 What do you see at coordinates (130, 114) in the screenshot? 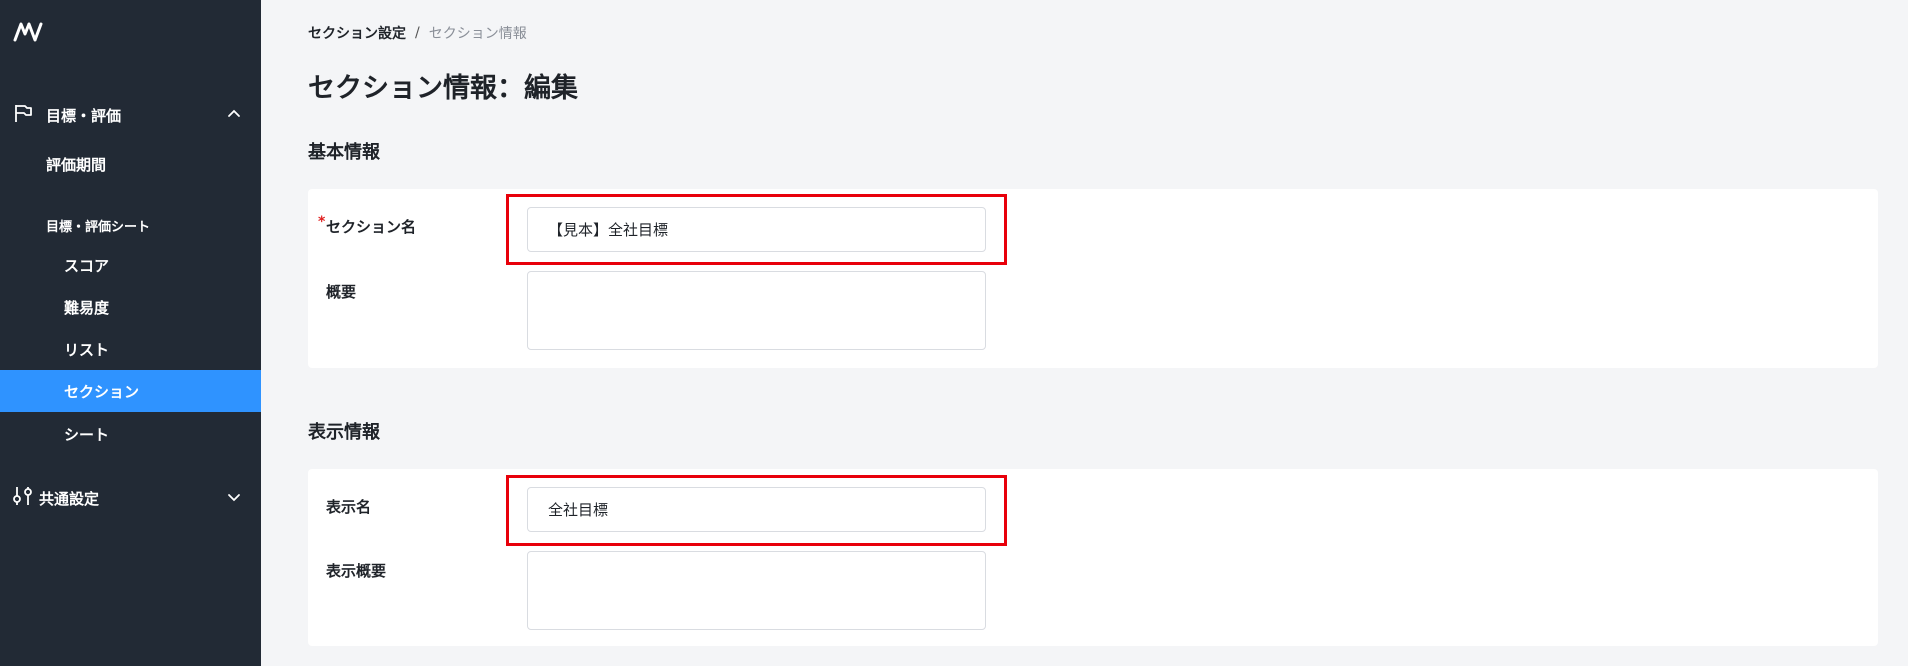
I see `nav-group-goals-evaluation: 目標・評価` at bounding box center [130, 114].